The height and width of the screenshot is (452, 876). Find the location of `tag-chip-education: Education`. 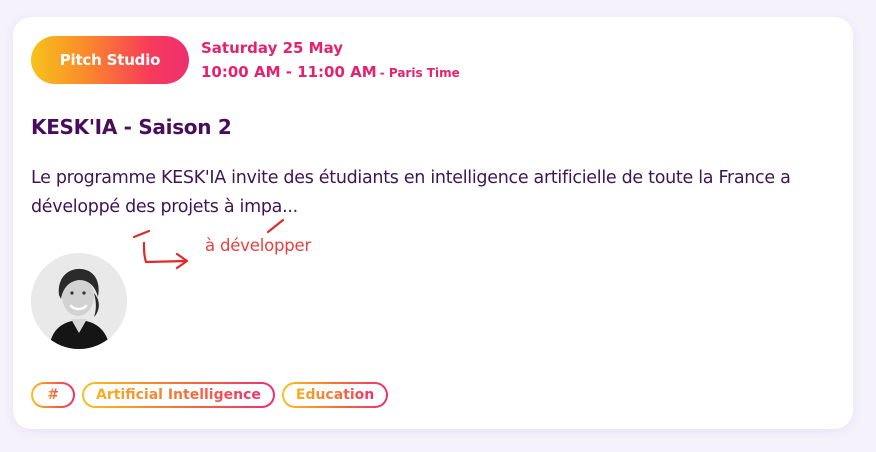

tag-chip-education: Education is located at coordinates (335, 395).